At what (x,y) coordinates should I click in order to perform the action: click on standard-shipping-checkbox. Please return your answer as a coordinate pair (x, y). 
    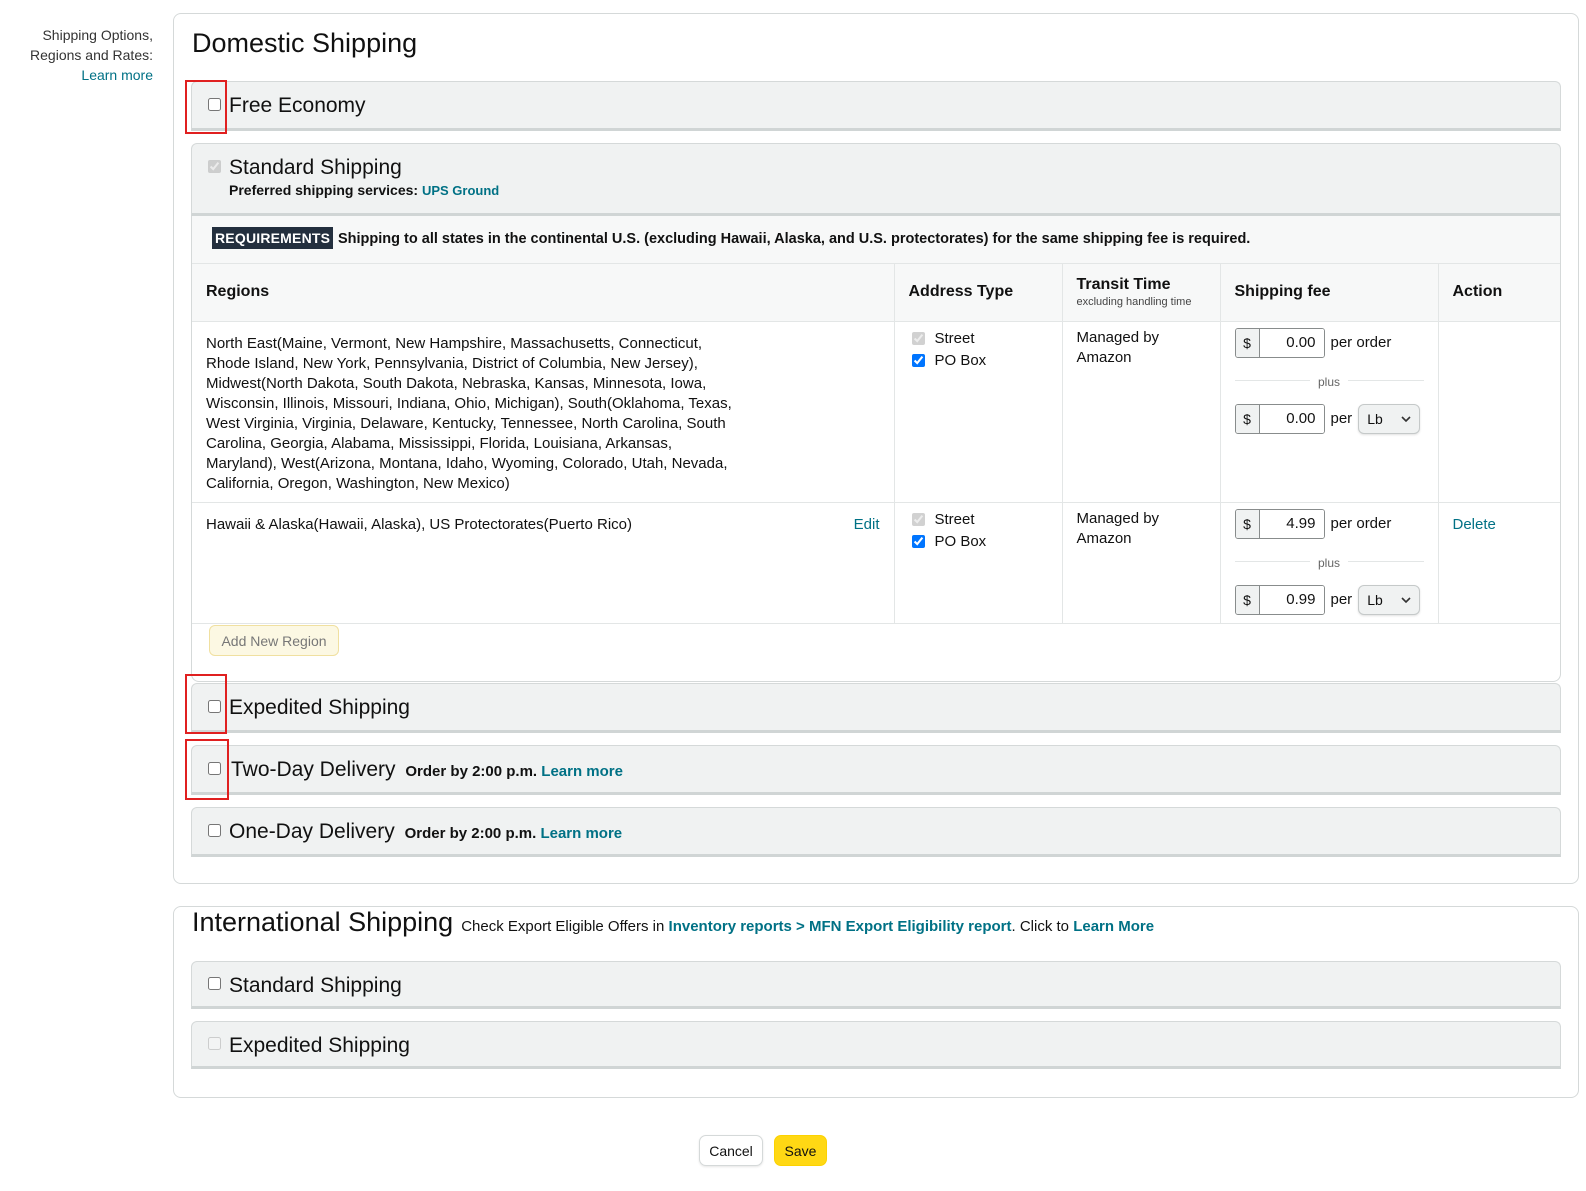
    Looking at the image, I should click on (214, 166).